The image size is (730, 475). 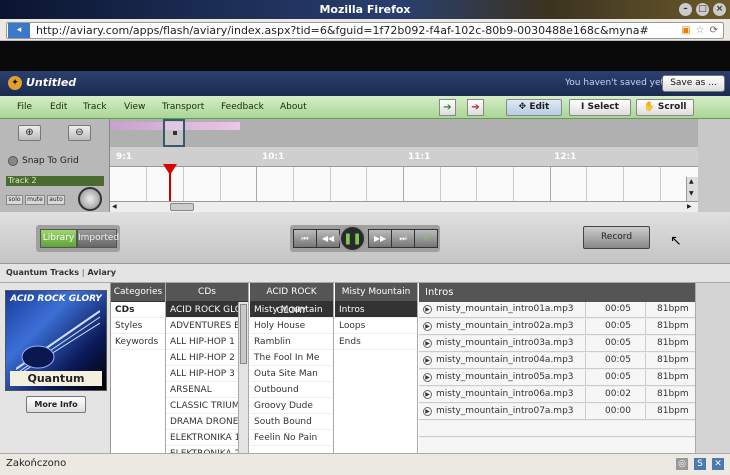 I want to click on horizontal-scrollbar: ◀ ▶, so click(x=404, y=206).